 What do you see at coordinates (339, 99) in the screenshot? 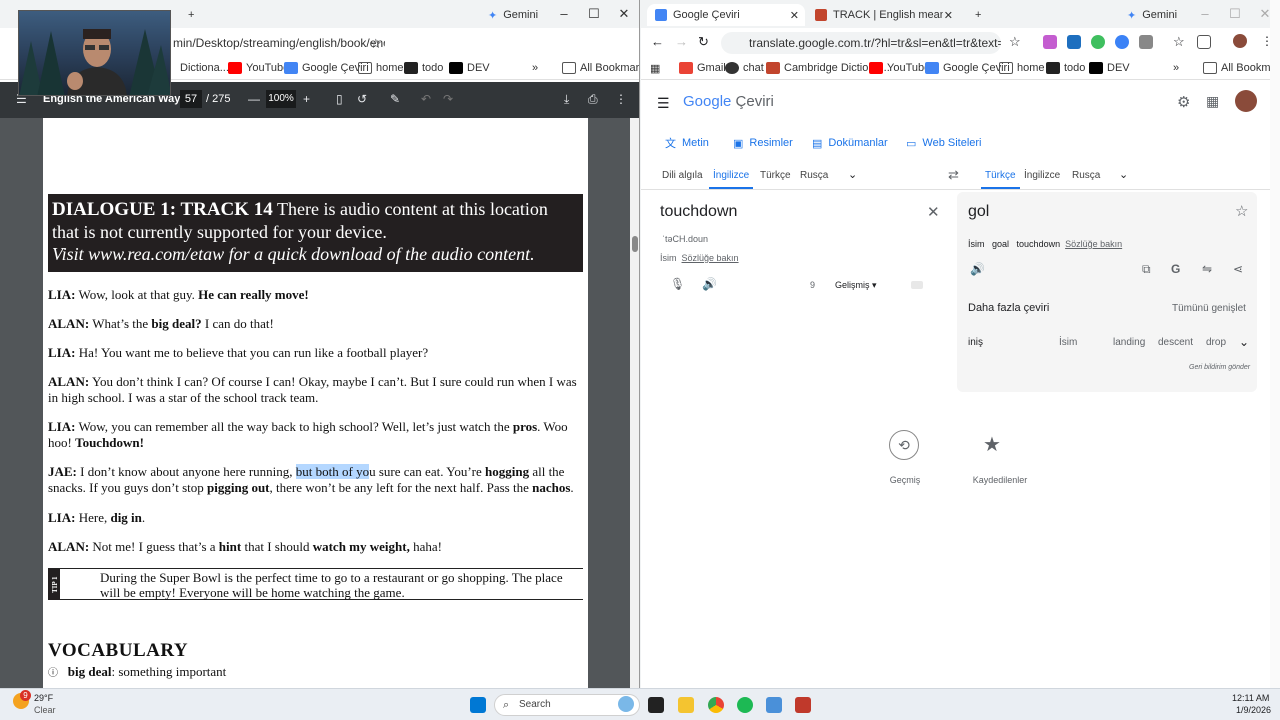
I see `fit-page-icon: ▯` at bounding box center [339, 99].